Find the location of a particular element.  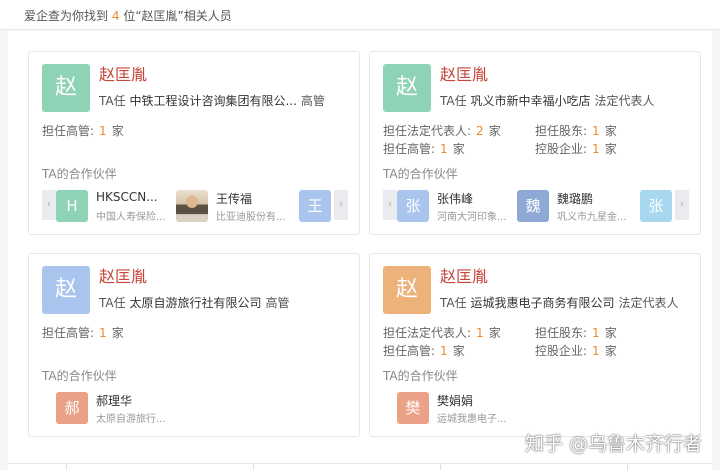

company-link: 运城我惠电子商务有限公司 is located at coordinates (542, 303).